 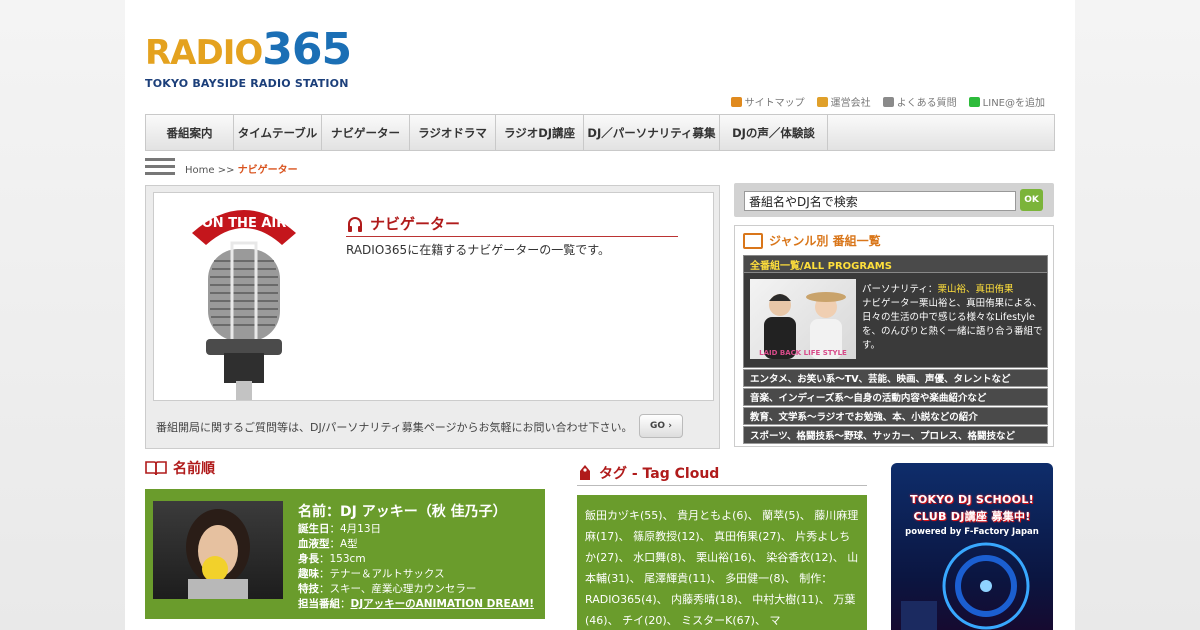 I want to click on util-link-company: 運営会社, so click(x=843, y=101).